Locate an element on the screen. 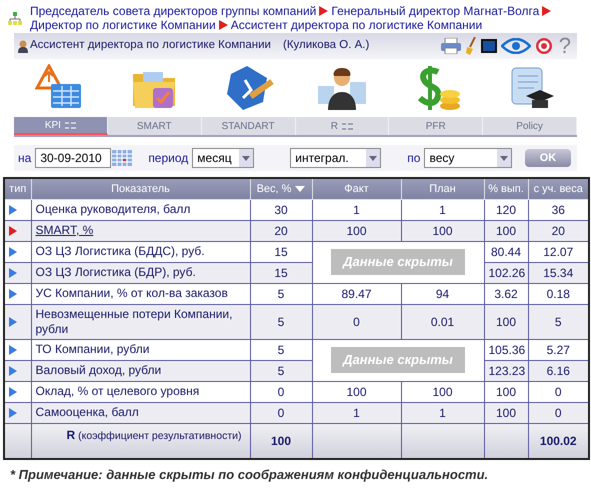 Image resolution: width=591 pixels, height=497 pixels. period-dropdown: месяц is located at coordinates (223, 158).